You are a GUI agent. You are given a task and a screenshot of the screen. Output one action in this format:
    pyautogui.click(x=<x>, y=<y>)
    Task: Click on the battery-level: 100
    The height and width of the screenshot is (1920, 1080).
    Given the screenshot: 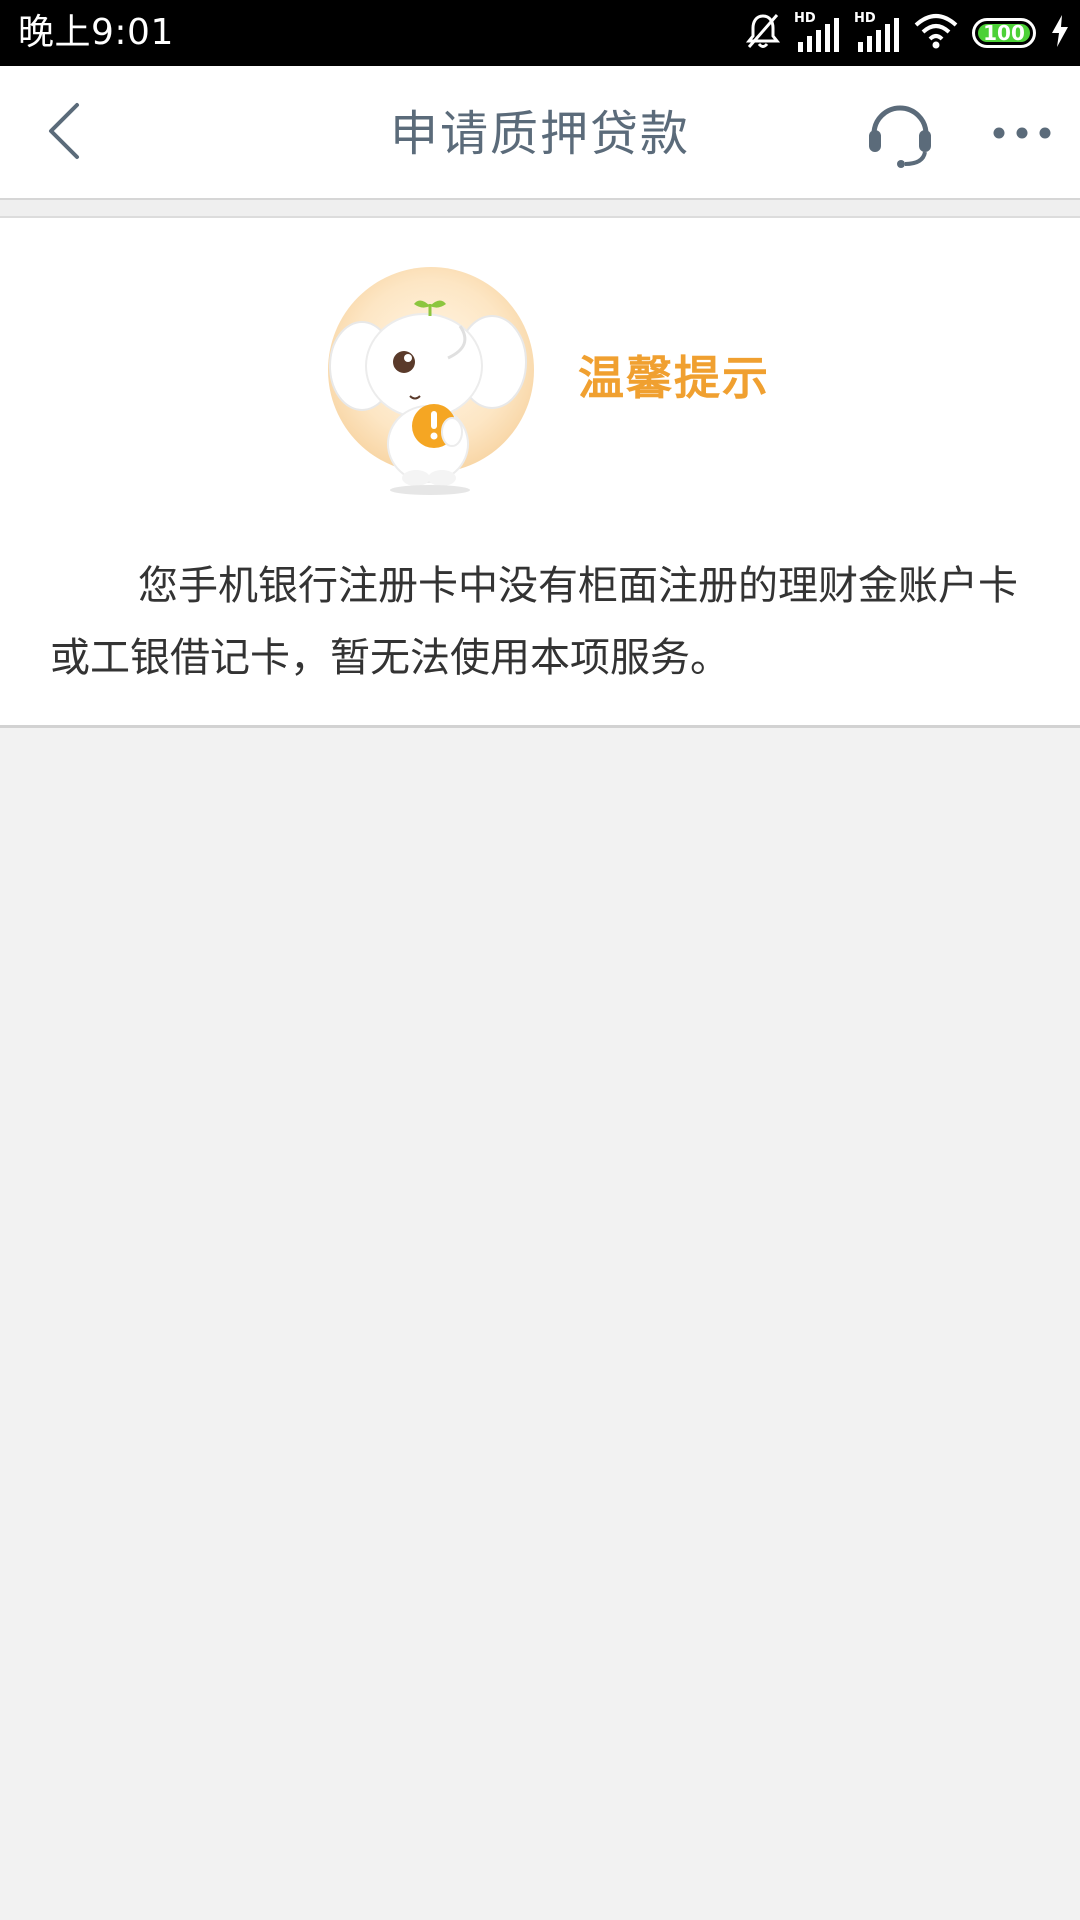 What is the action you would take?
    pyautogui.click(x=1004, y=33)
    